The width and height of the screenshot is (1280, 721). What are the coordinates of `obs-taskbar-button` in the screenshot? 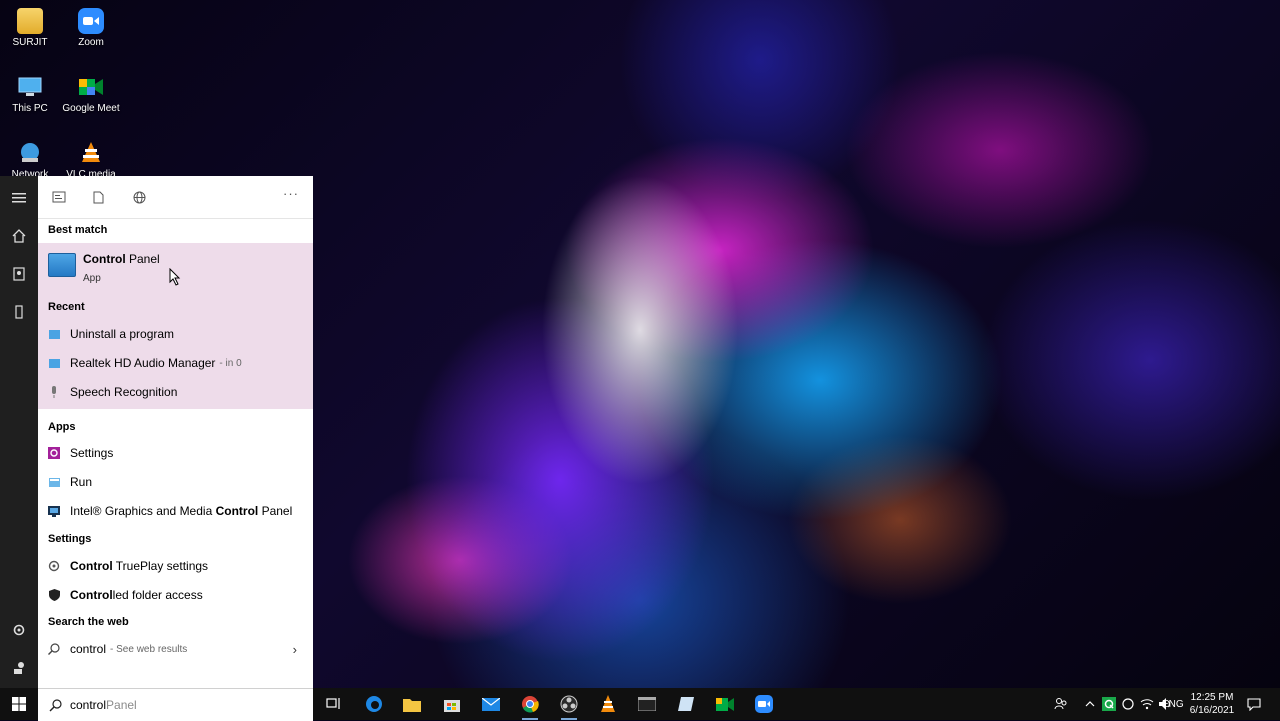 It's located at (569, 707).